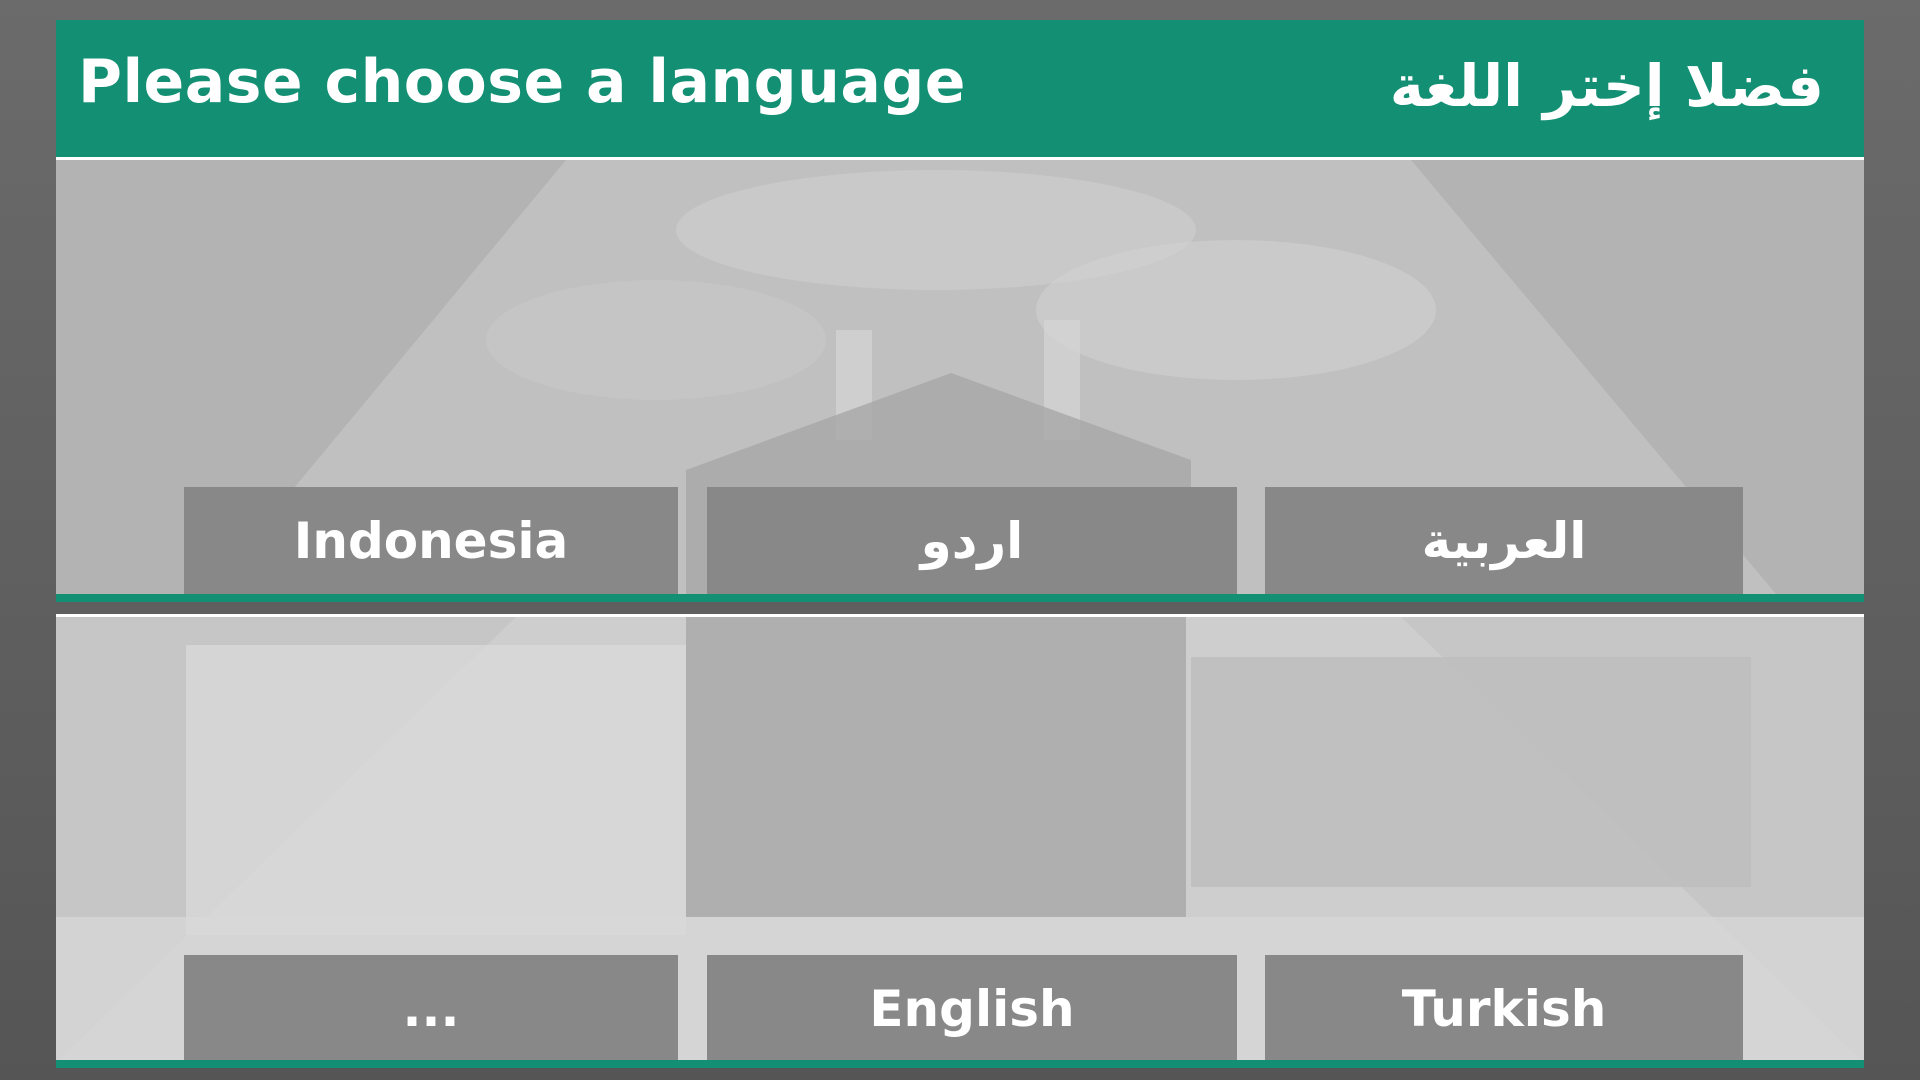 This screenshot has height=1080, width=1920. I want to click on row1-accent-bar, so click(960, 598).